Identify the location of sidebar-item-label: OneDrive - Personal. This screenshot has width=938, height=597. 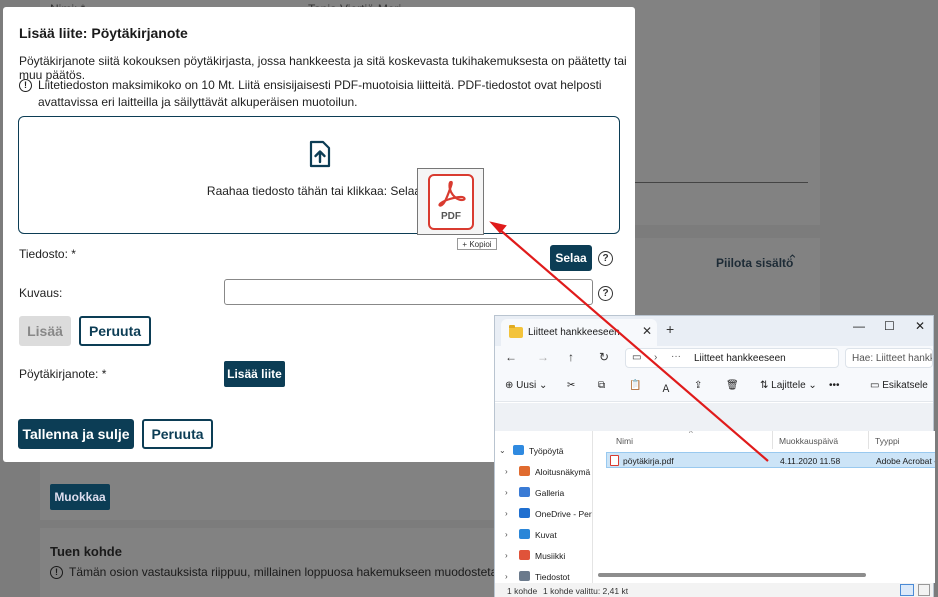
(563, 514).